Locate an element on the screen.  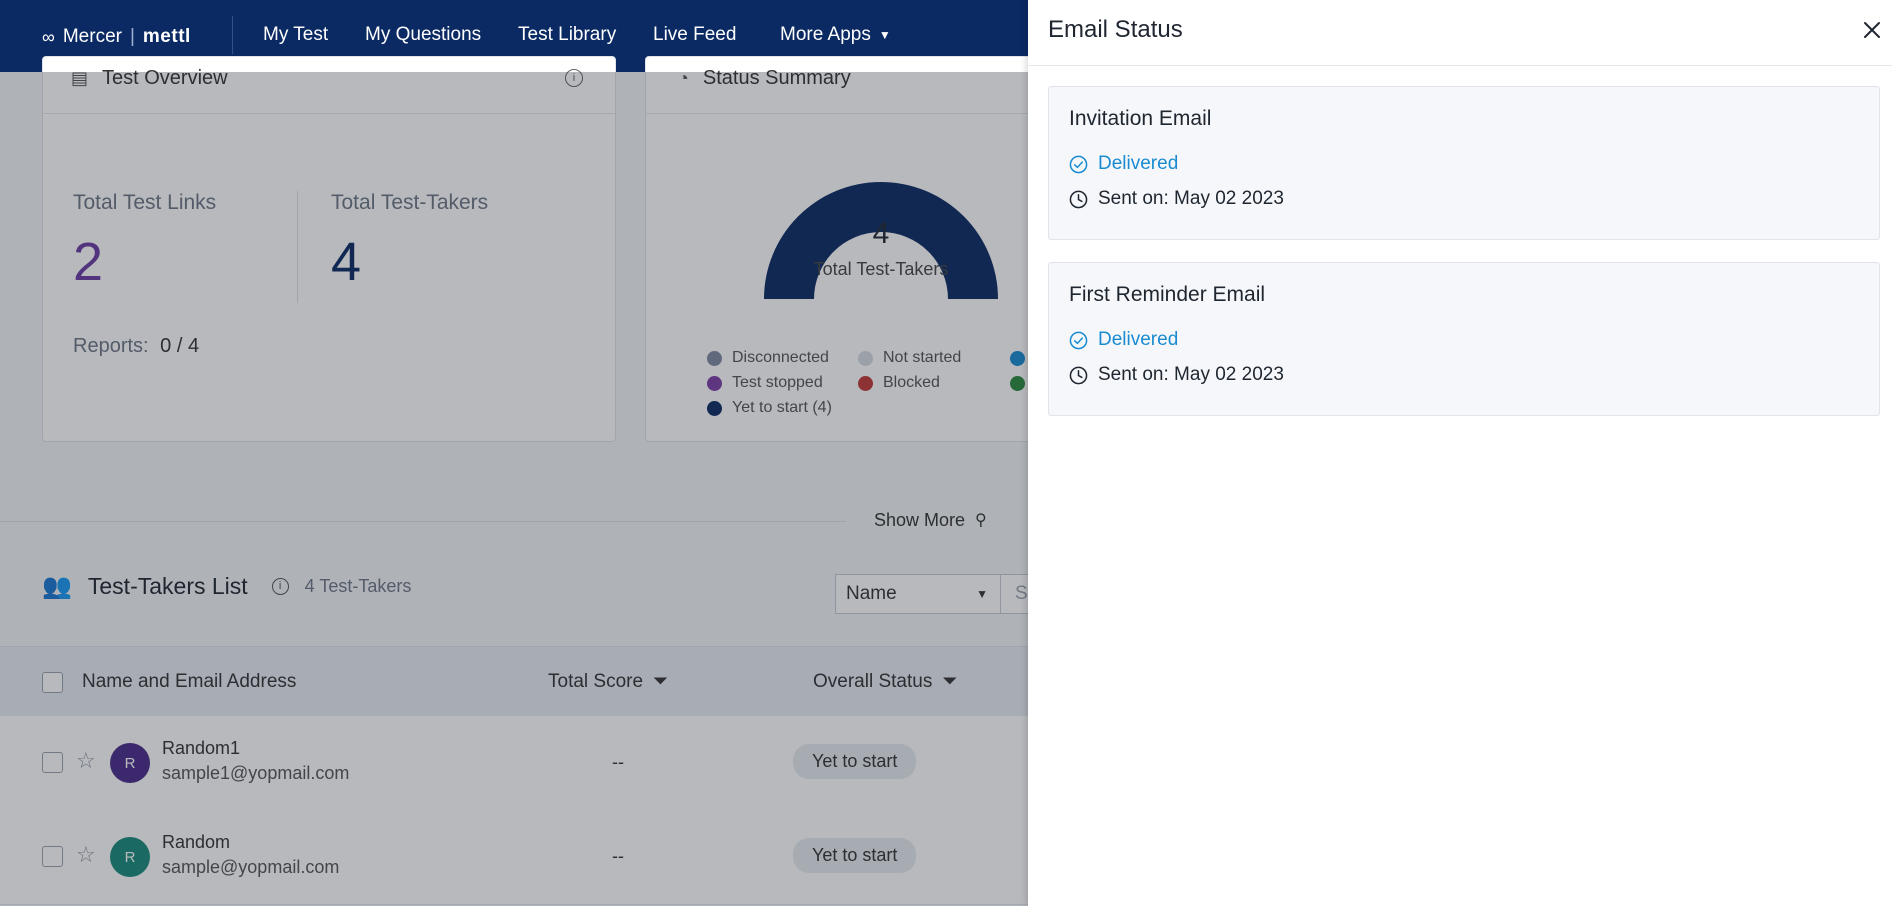
nav-live-feed: Live Feed is located at coordinates (694, 35).